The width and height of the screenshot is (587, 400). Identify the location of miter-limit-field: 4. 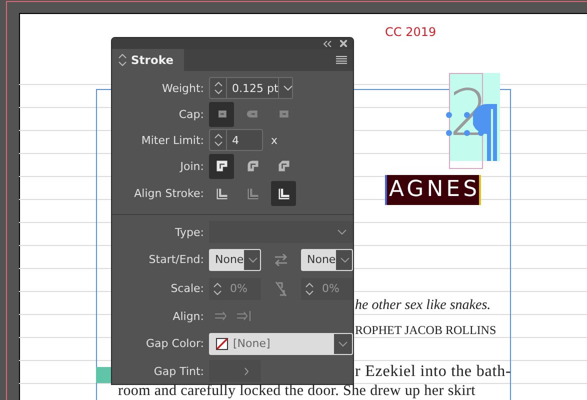
(236, 140).